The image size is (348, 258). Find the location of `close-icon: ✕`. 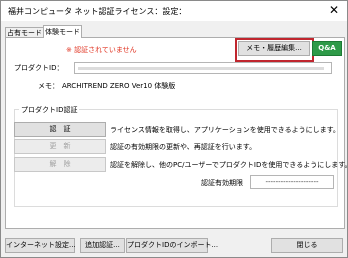

close-icon: ✕ is located at coordinates (334, 10).